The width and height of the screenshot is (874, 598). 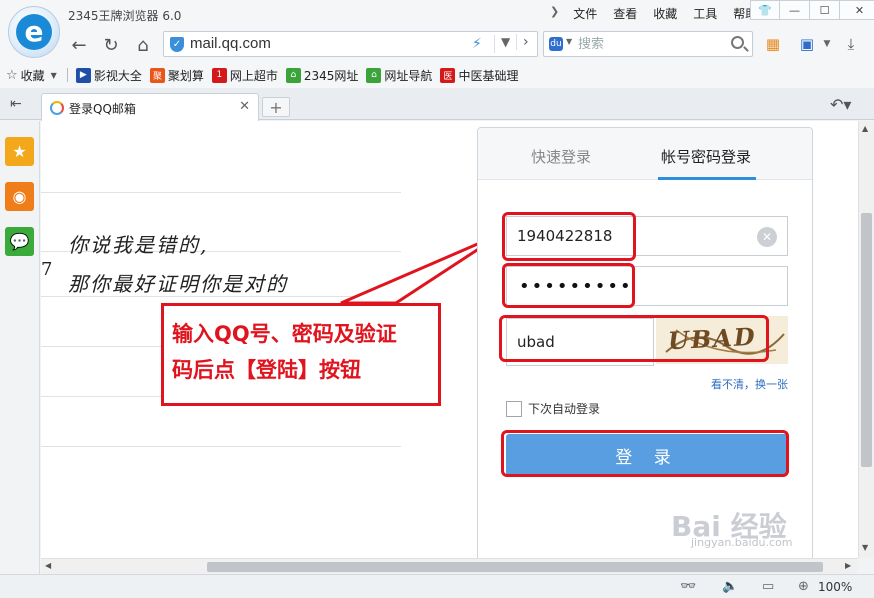 What do you see at coordinates (647, 286) in the screenshot?
I see `password-field: •••••••••` at bounding box center [647, 286].